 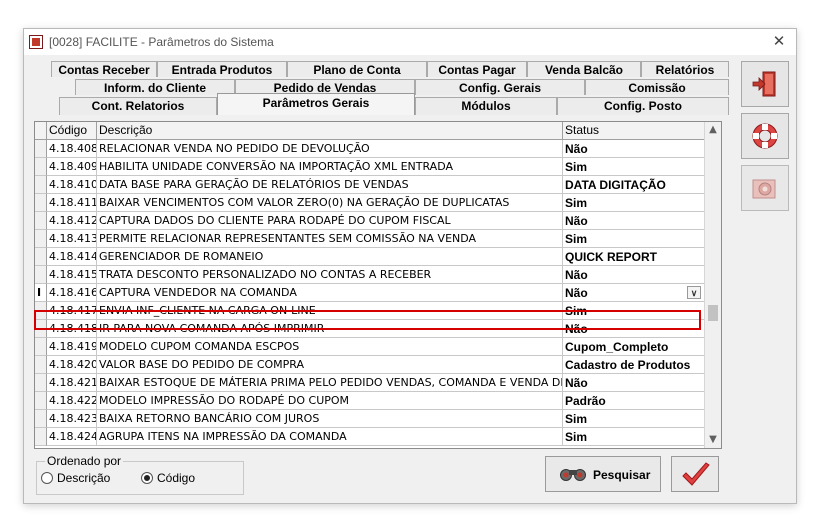 What do you see at coordinates (685, 69) in the screenshot?
I see `tab-relatorios: Relatórios` at bounding box center [685, 69].